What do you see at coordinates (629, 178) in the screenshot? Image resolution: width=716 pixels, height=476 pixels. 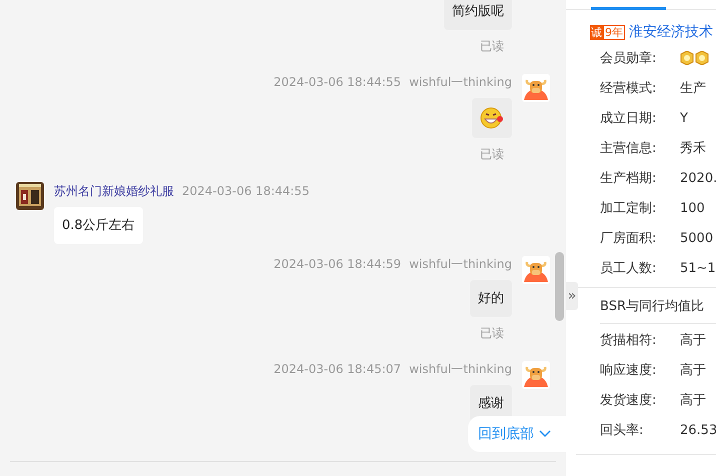 I see `field-label: 生产档期:` at bounding box center [629, 178].